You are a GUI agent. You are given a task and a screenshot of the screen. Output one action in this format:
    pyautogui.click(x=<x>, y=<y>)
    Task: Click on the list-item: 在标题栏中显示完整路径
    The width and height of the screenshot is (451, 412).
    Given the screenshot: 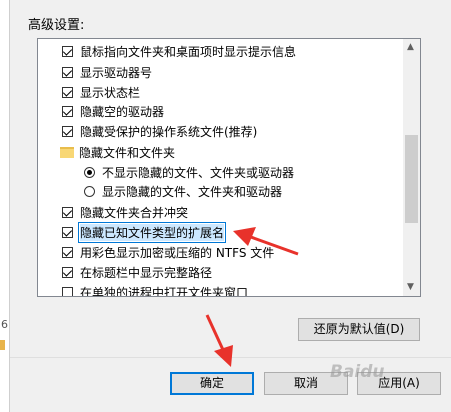 What is the action you would take?
    pyautogui.click(x=137, y=272)
    